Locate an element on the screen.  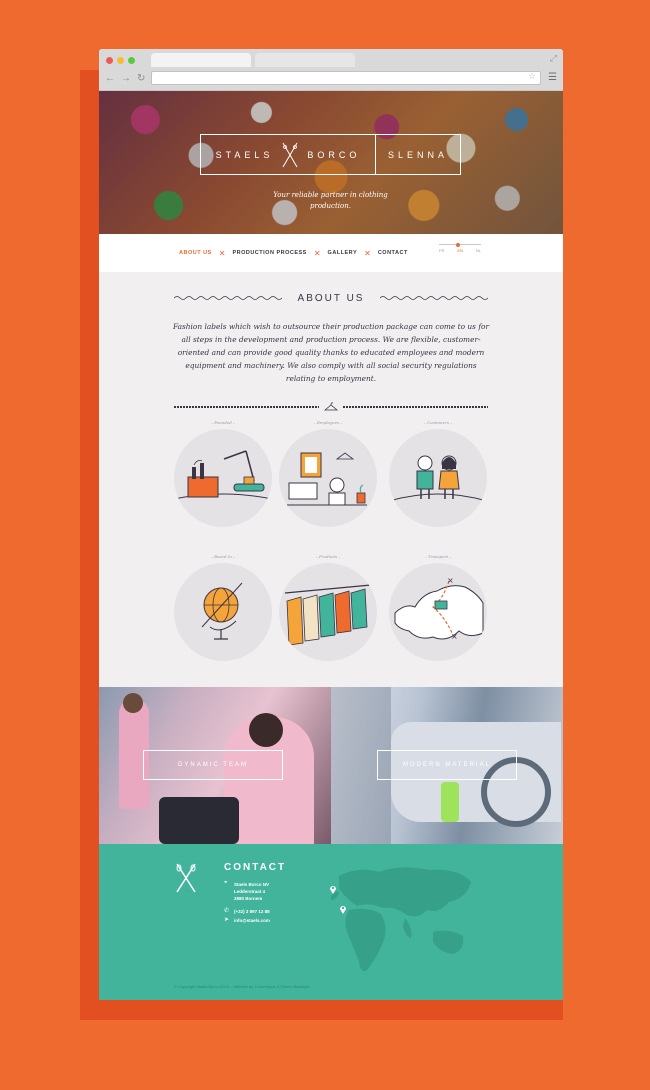
feature-caption: – Based In – is located at coordinates (223, 556).